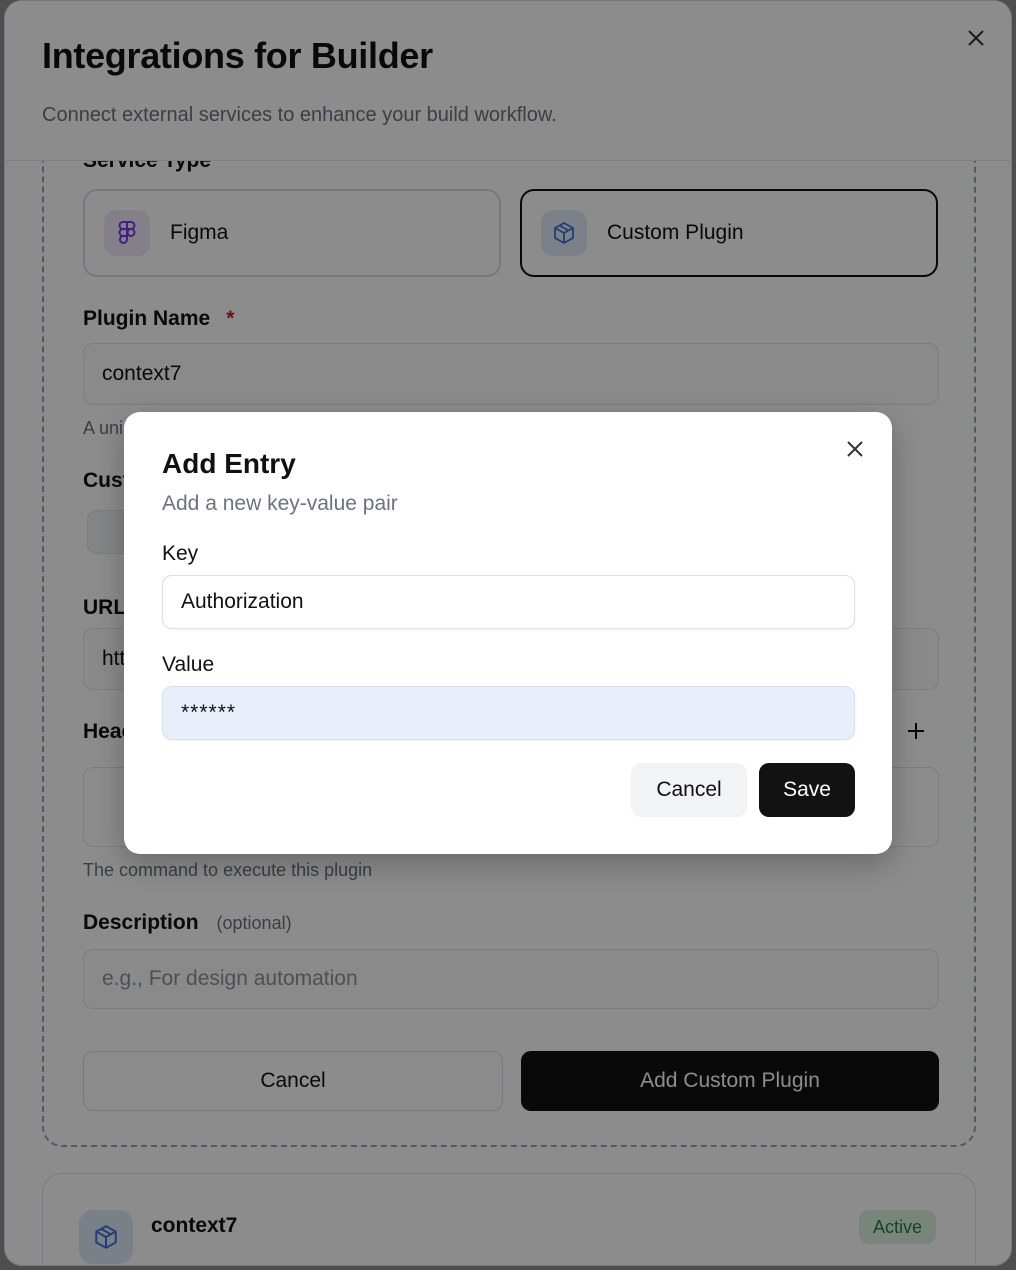  I want to click on dialog-subtitle: Add a new key-value pair, so click(280, 503).